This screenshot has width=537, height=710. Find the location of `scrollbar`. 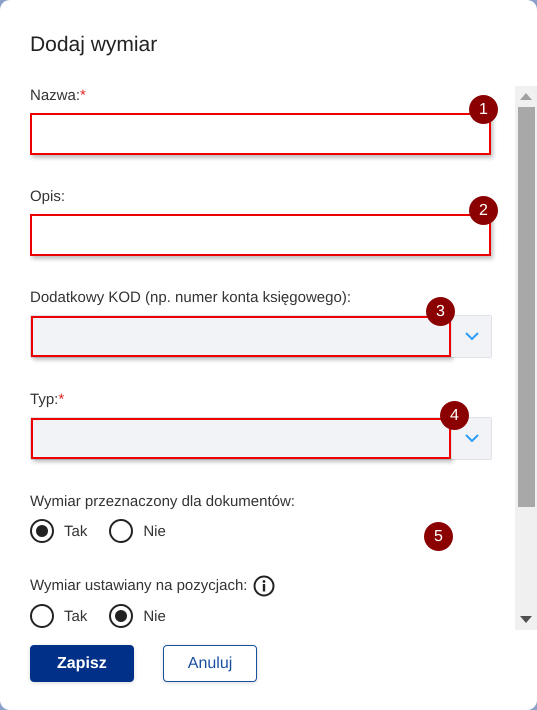

scrollbar is located at coordinates (526, 358).